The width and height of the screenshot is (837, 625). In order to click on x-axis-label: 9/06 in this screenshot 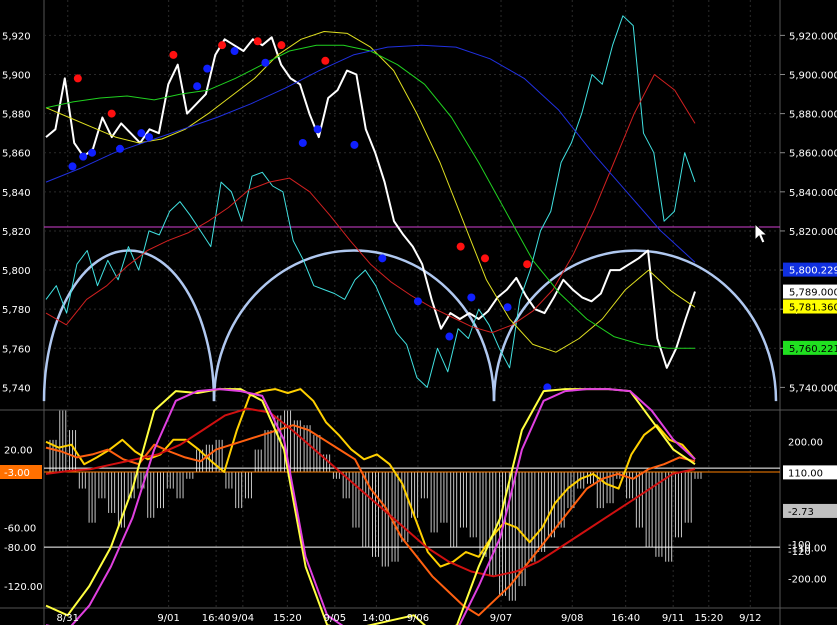, I will do `click(418, 618)`.